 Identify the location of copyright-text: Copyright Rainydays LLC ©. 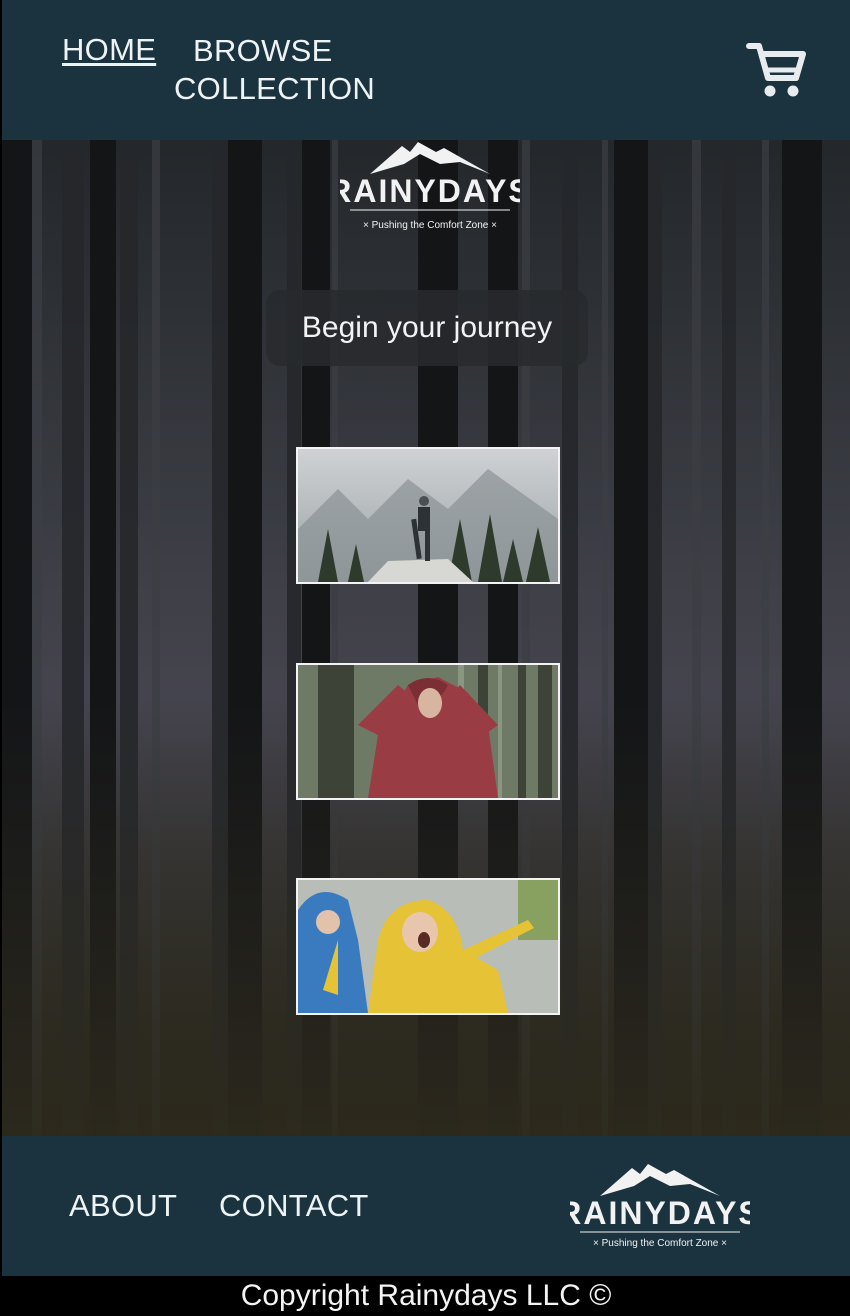
(426, 1295).